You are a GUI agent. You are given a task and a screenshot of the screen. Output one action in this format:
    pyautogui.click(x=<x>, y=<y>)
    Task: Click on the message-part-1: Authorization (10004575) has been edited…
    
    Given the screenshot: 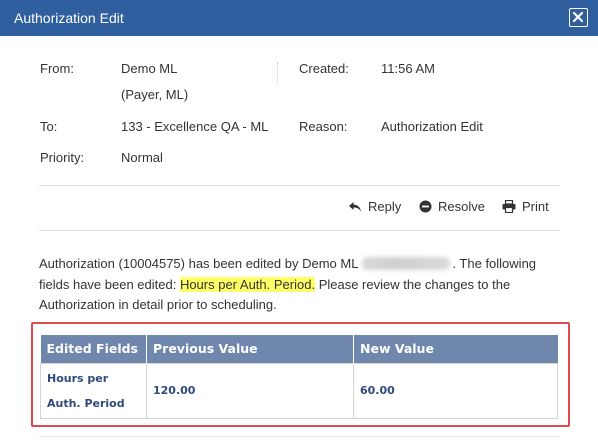 What is the action you would take?
    pyautogui.click(x=199, y=263)
    